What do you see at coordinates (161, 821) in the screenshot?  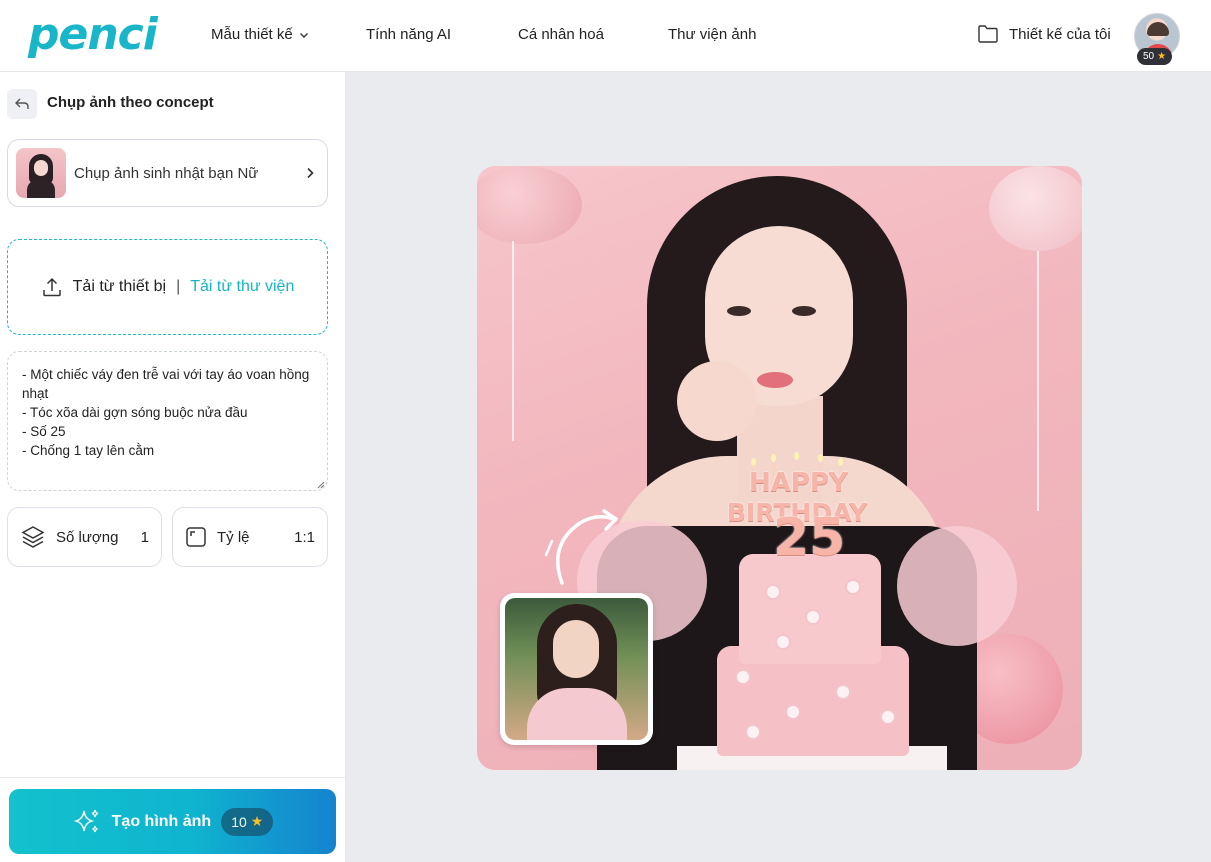 I see `generate-label: Tạo hình ảnh` at bounding box center [161, 821].